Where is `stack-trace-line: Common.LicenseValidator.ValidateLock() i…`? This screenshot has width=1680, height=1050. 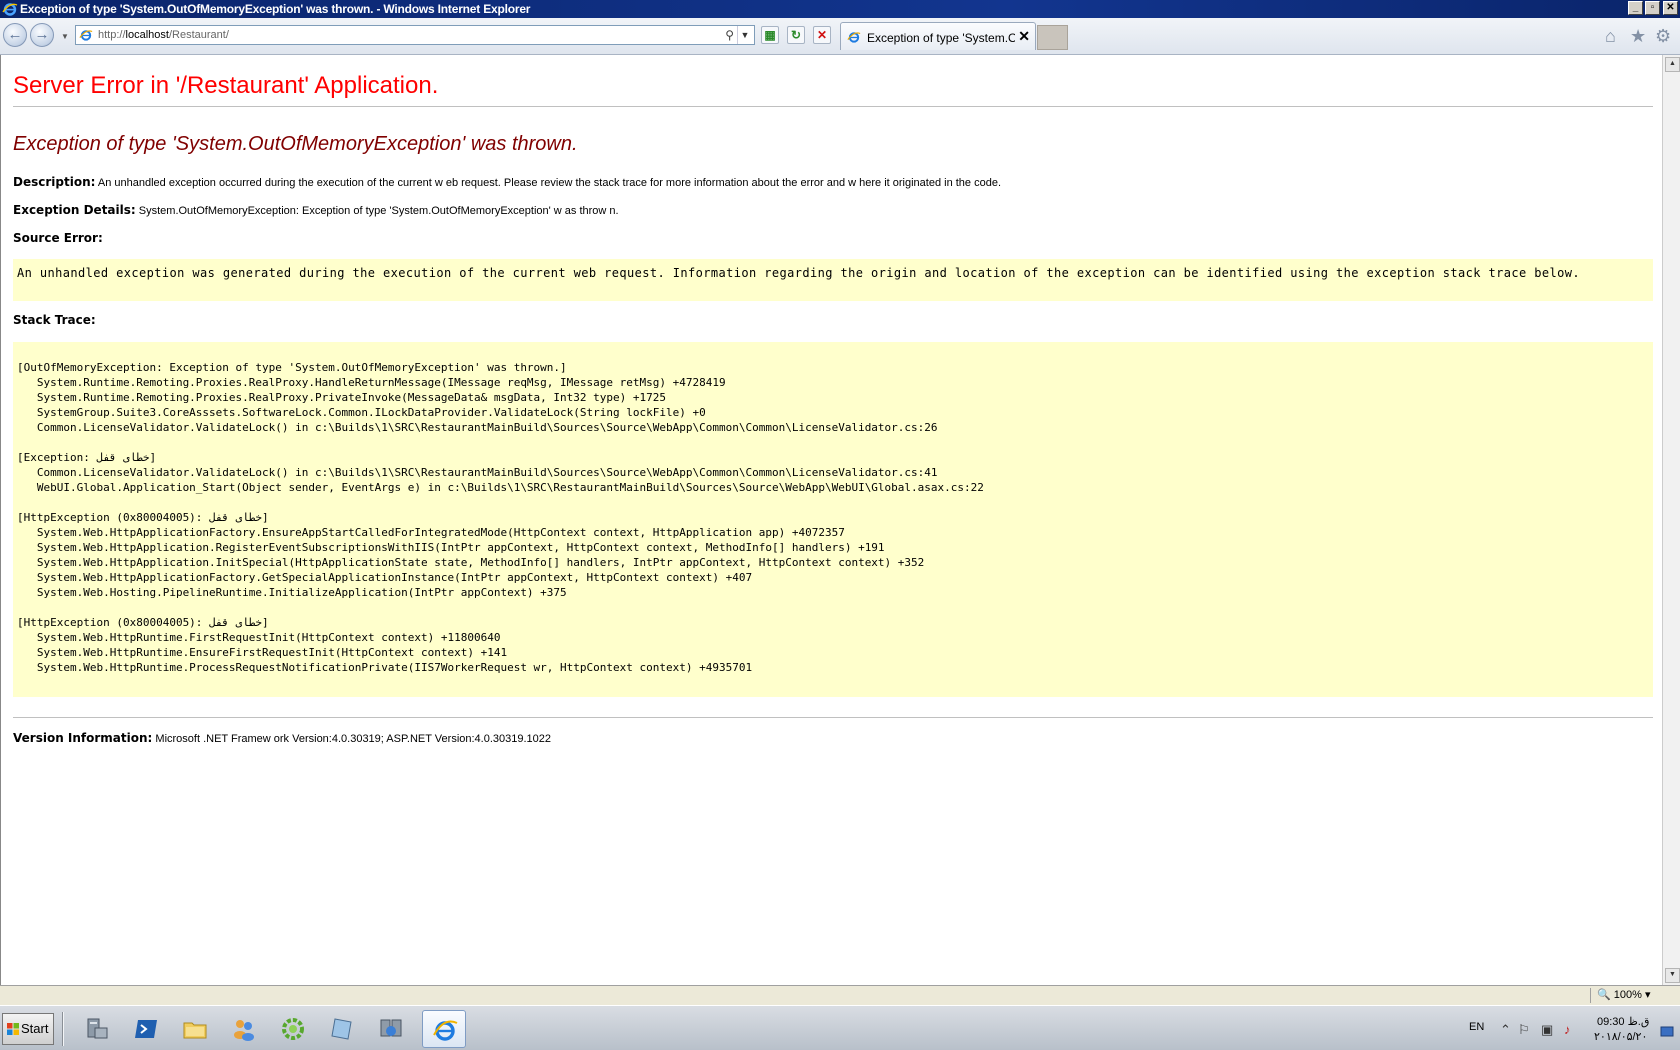
stack-trace-line: Common.LicenseValidator.ValidateLock() i… is located at coordinates (477, 472).